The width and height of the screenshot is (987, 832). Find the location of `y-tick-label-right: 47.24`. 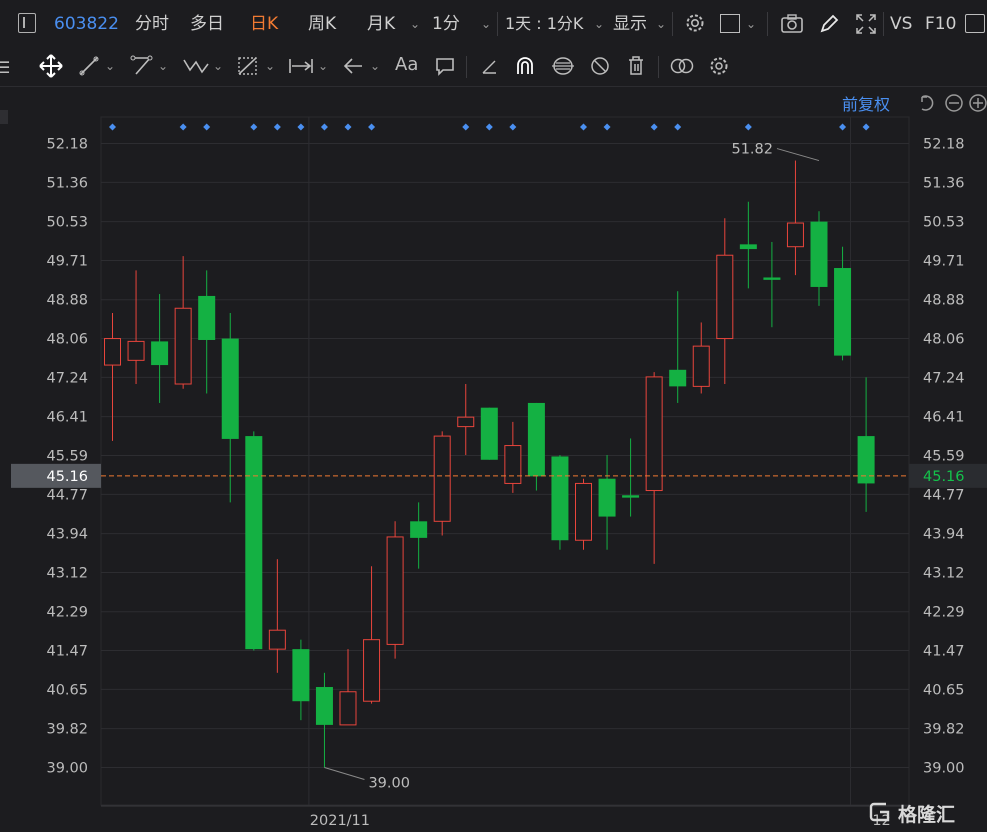

y-tick-label-right: 47.24 is located at coordinates (944, 378).